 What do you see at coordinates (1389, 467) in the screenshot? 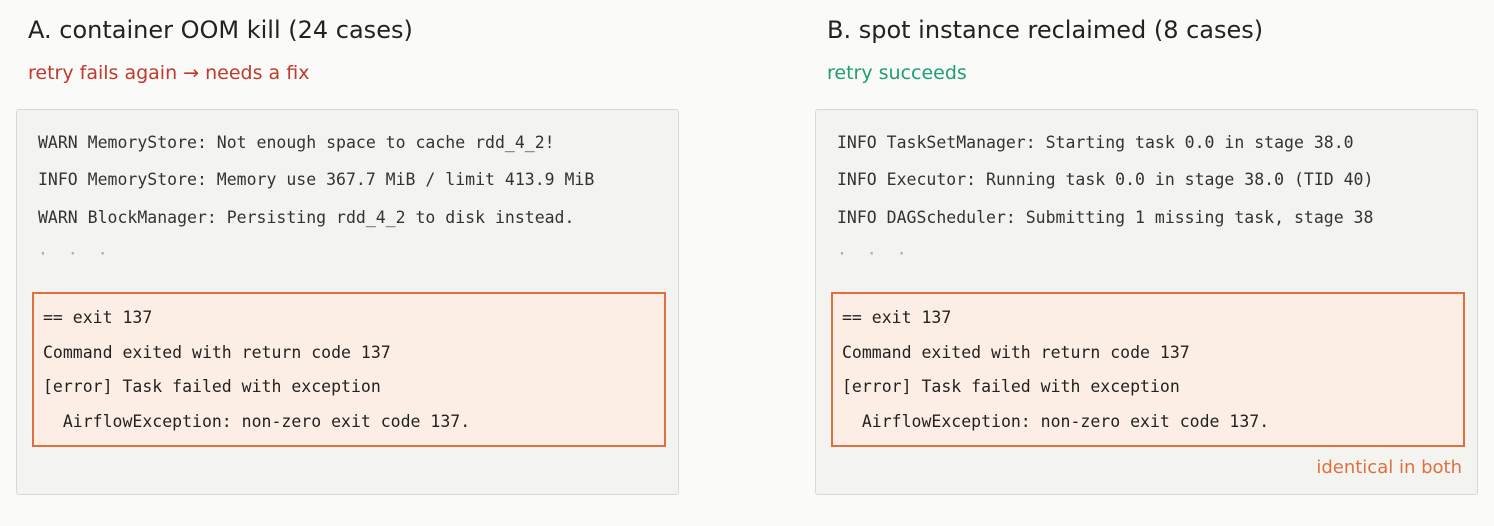
I see `identical-note: identical in both` at bounding box center [1389, 467].